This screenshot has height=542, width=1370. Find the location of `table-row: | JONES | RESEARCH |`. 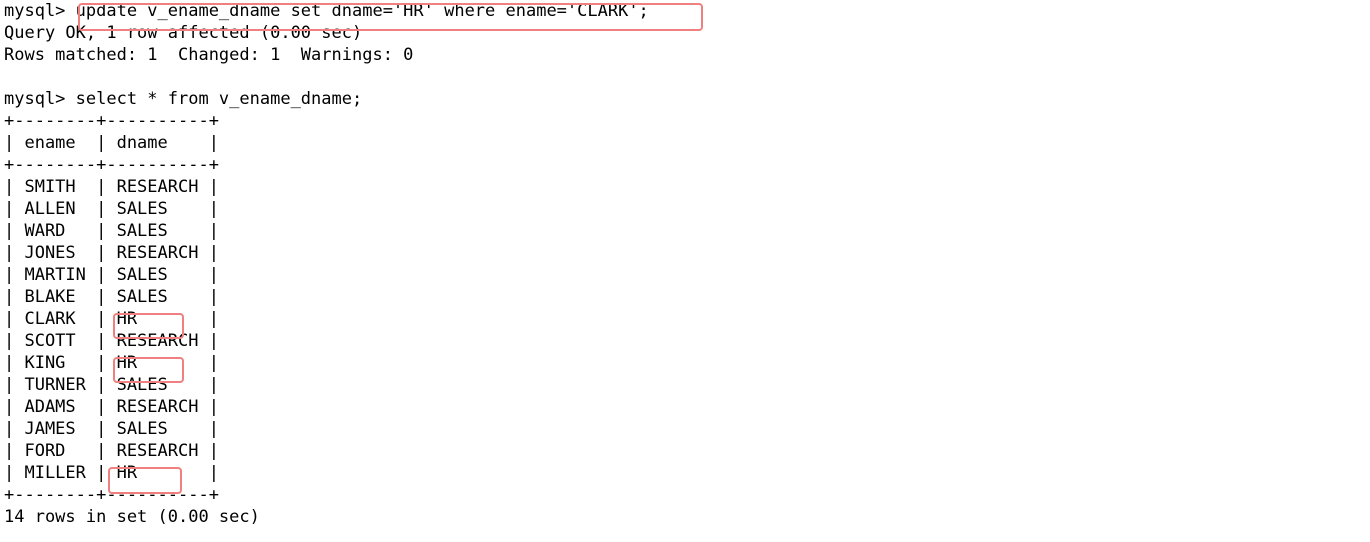

table-row: | JONES | RESEARCH | is located at coordinates (111, 253).